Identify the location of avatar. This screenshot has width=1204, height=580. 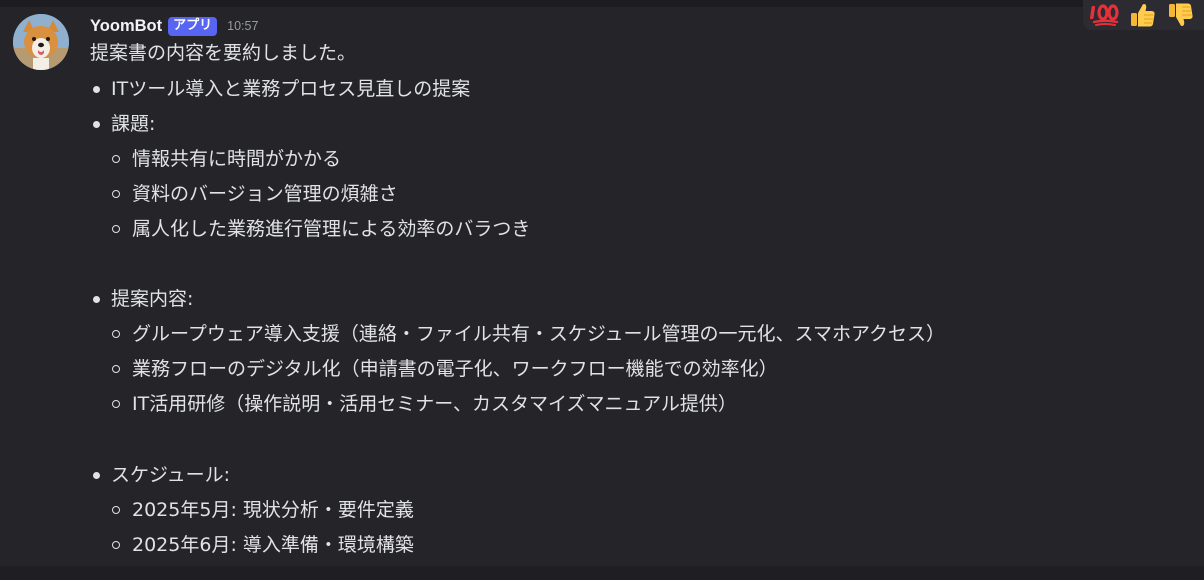
(41, 42).